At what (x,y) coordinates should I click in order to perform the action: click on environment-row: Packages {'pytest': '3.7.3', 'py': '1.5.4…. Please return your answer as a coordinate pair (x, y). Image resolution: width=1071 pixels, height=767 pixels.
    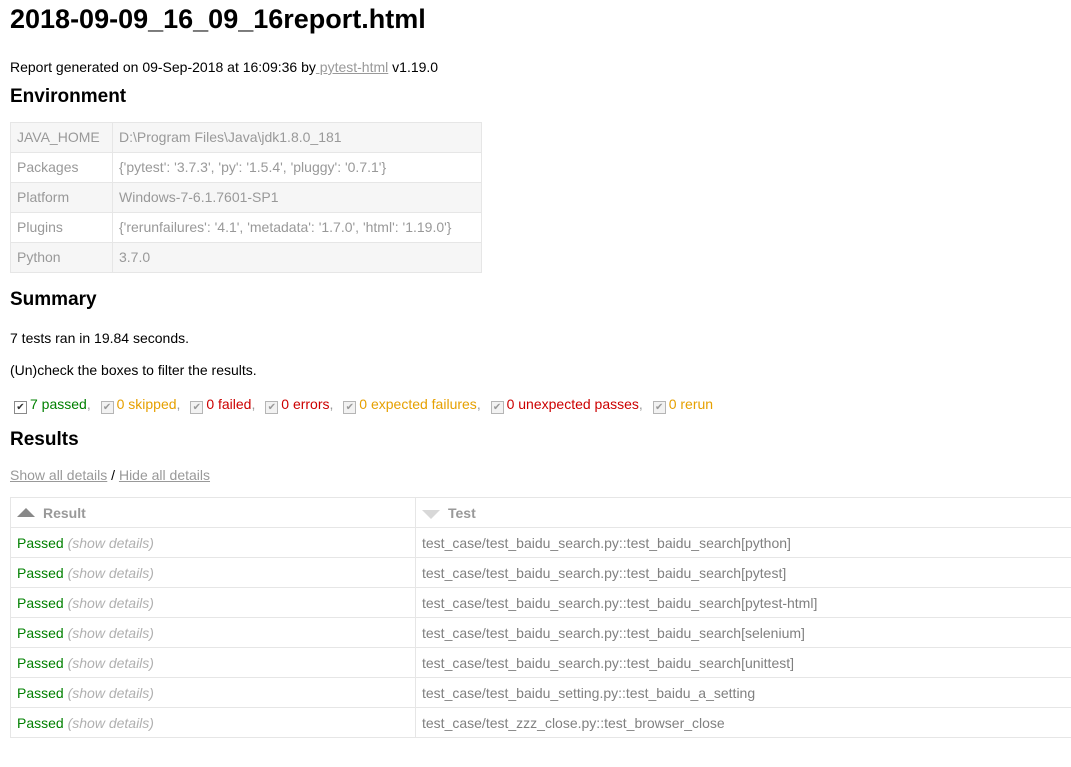
    Looking at the image, I should click on (246, 167).